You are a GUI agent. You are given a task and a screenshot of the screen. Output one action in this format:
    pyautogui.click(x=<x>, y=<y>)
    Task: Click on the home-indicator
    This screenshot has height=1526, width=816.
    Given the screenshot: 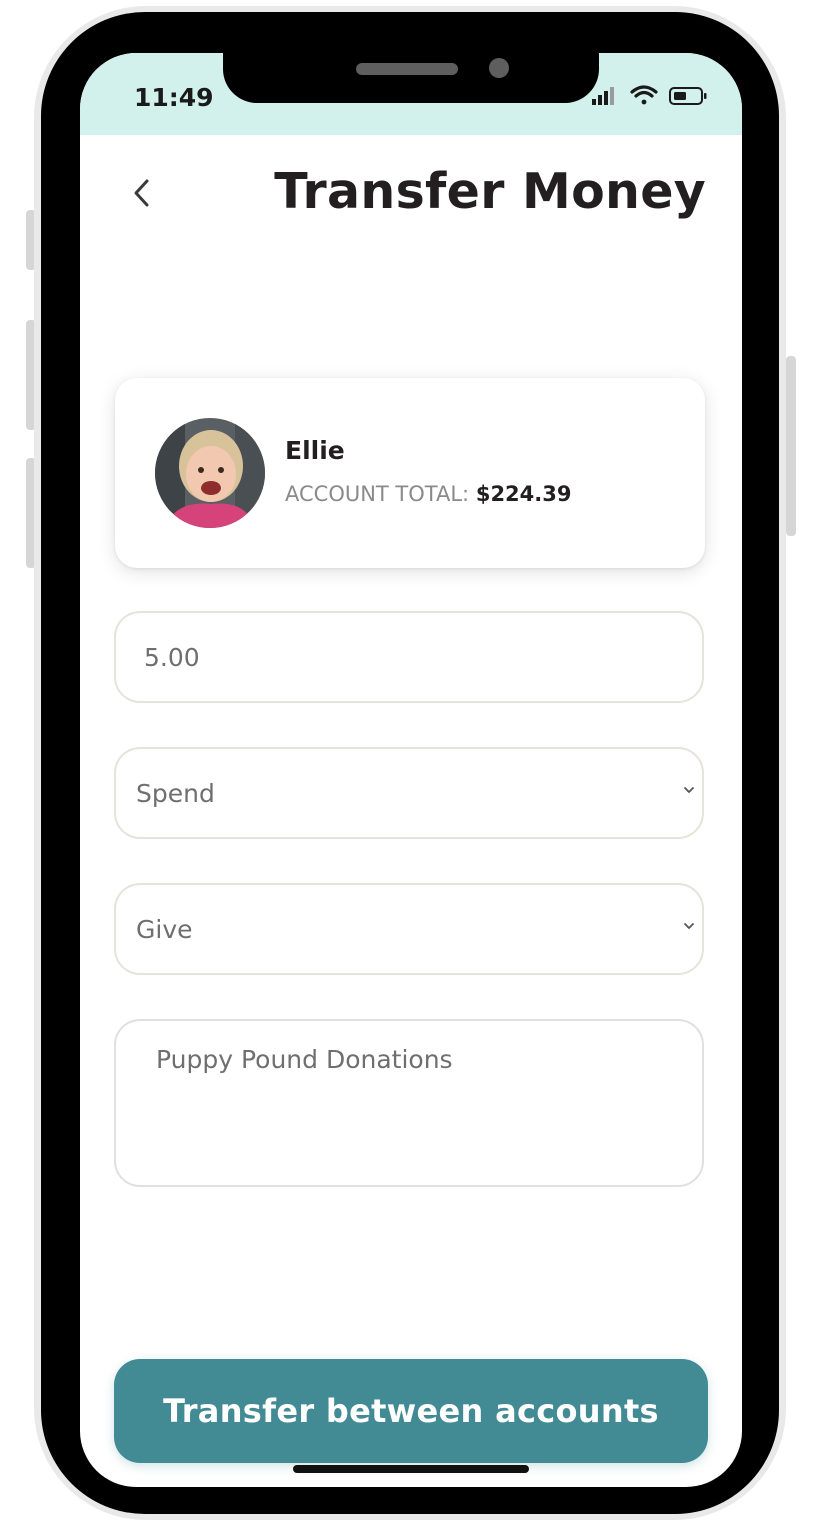 What is the action you would take?
    pyautogui.click(x=411, y=1469)
    